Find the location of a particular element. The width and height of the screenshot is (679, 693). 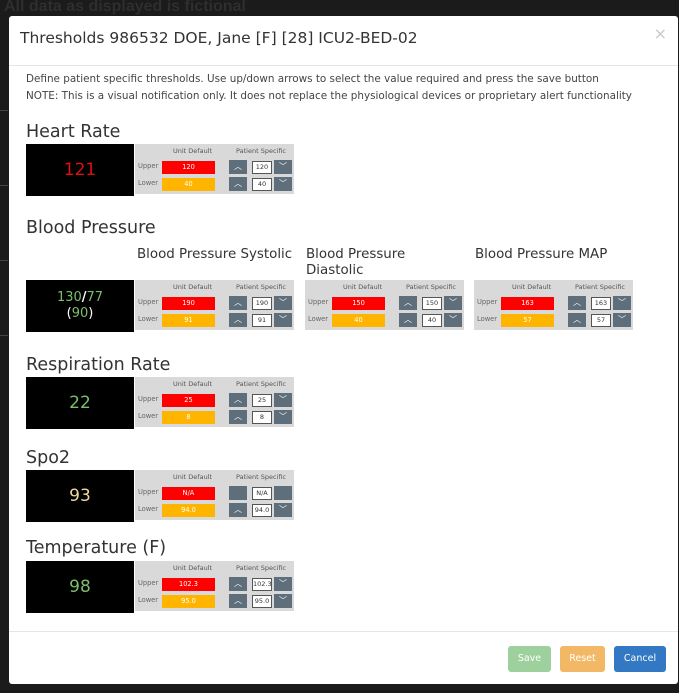

heart-rate-patient-lower: 40 is located at coordinates (262, 184).